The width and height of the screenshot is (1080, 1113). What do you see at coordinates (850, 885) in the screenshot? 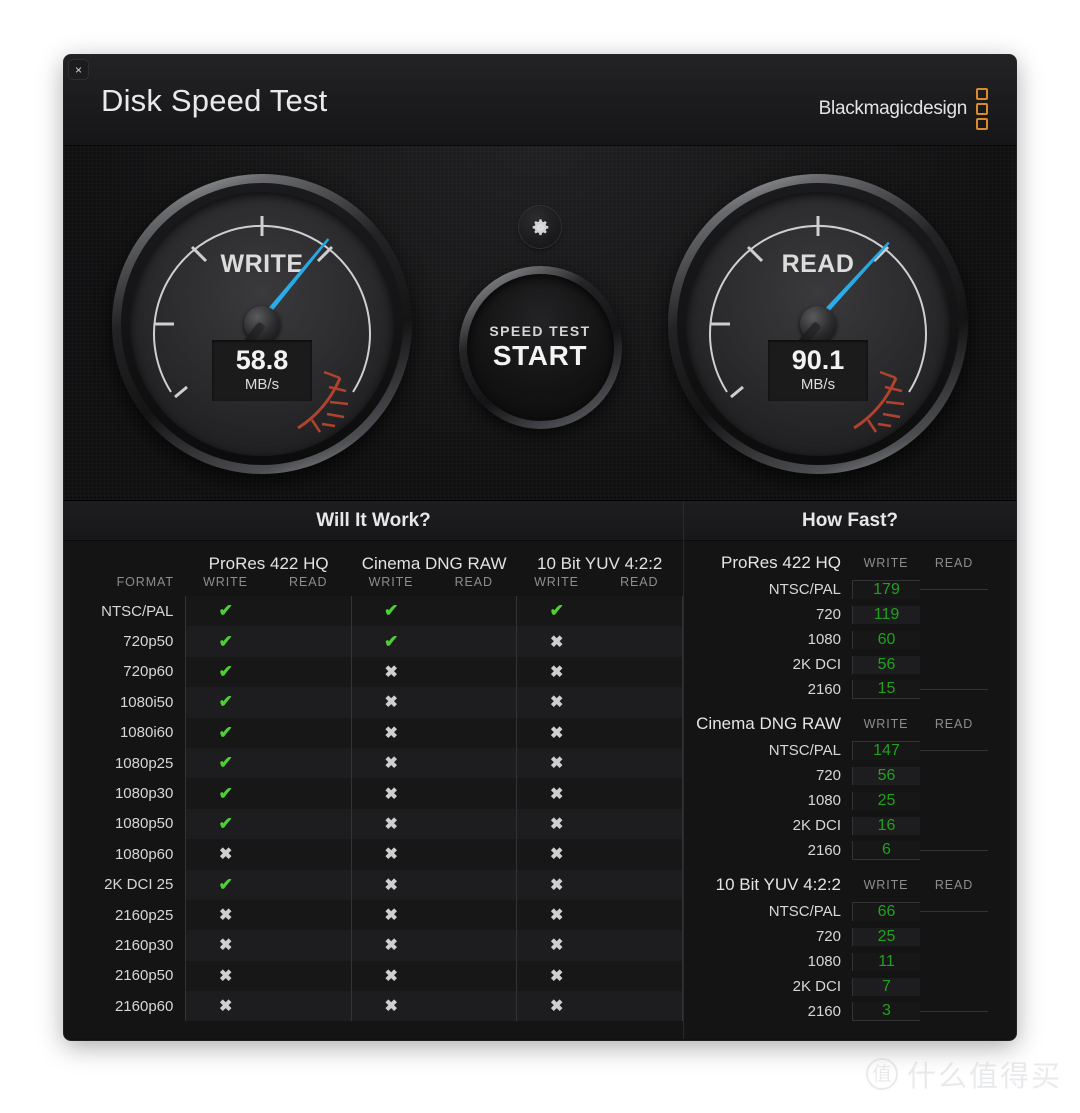
I see `how-fast-group-header: 10 Bit YUV 4:2:2 WRITE READ` at bounding box center [850, 885].